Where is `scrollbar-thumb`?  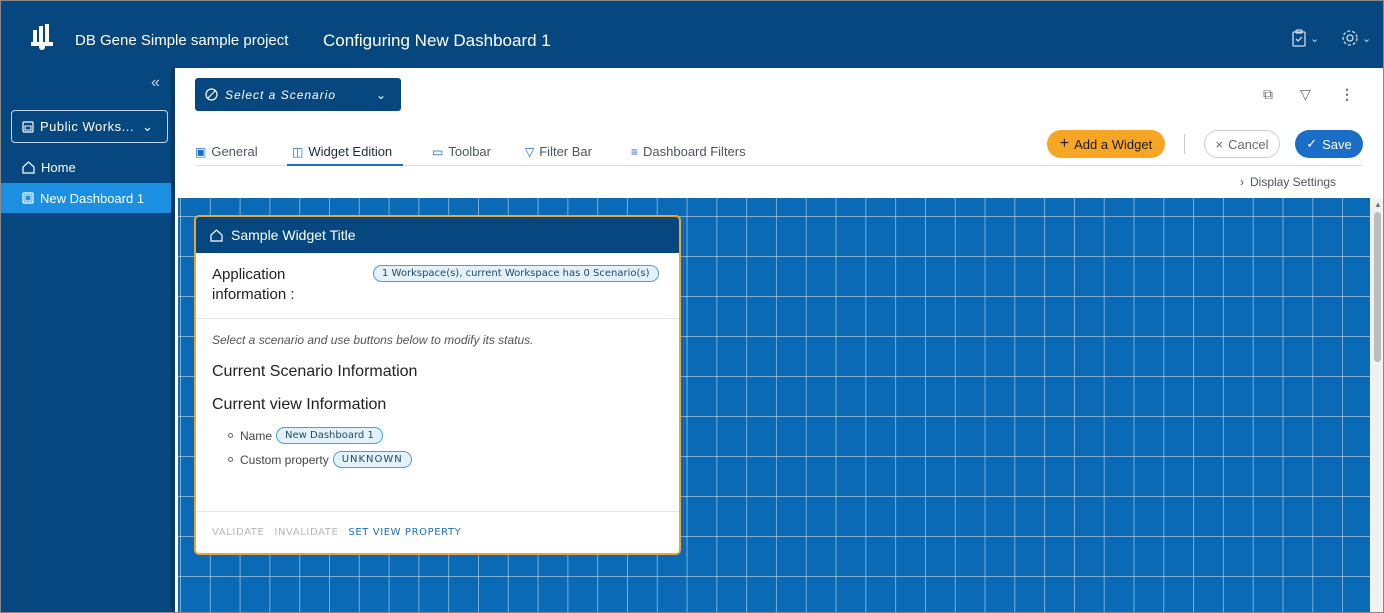
scrollbar-thumb is located at coordinates (1377, 287).